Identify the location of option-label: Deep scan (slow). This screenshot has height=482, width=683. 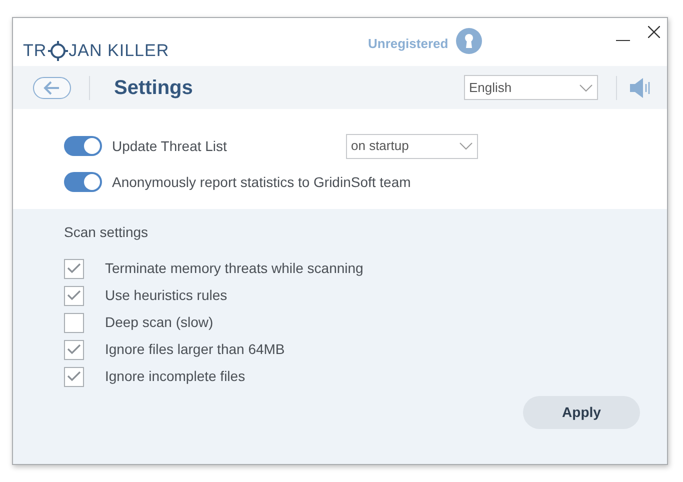
(159, 322).